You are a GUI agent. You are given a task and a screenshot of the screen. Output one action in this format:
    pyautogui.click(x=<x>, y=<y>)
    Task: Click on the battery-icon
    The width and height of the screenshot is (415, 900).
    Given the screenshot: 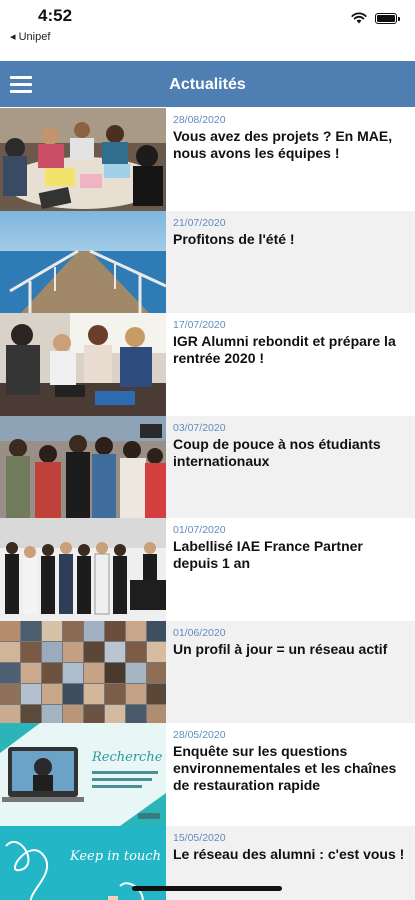 What is the action you would take?
    pyautogui.click(x=387, y=18)
    